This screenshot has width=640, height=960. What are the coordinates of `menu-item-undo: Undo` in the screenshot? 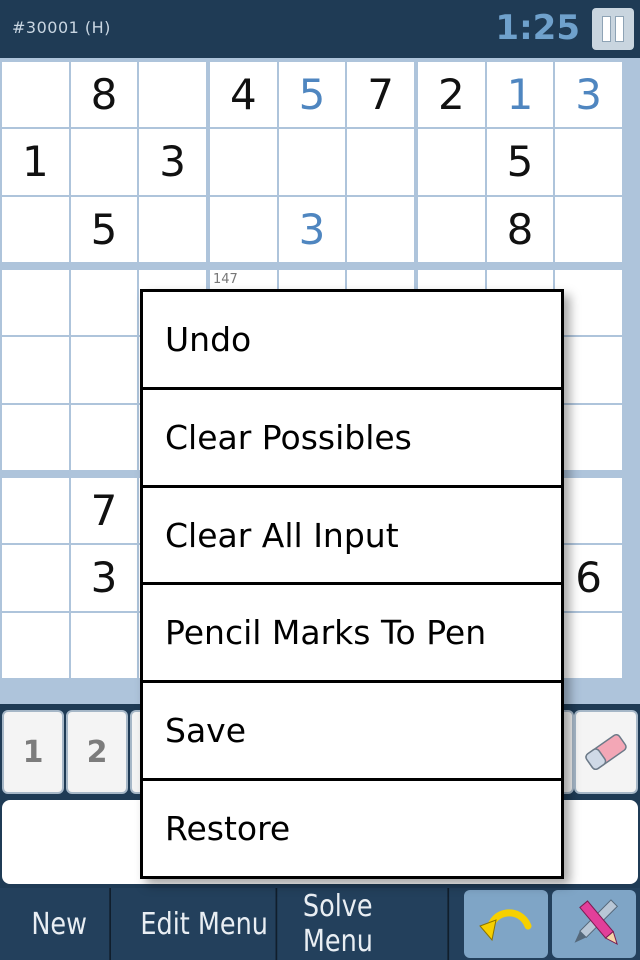 It's located at (352, 339).